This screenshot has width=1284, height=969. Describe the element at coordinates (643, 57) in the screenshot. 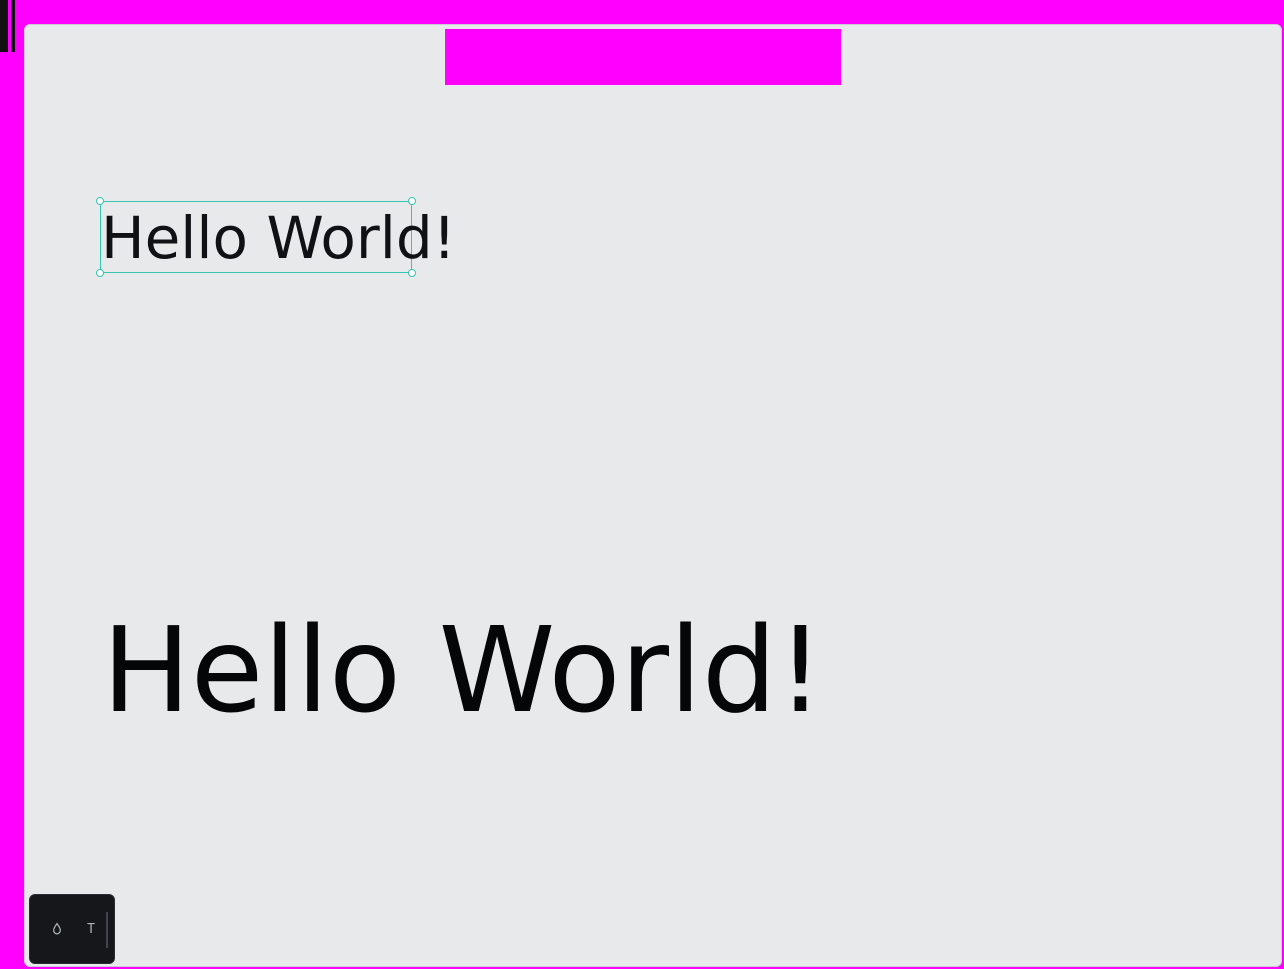

I see `top-strip` at that location.